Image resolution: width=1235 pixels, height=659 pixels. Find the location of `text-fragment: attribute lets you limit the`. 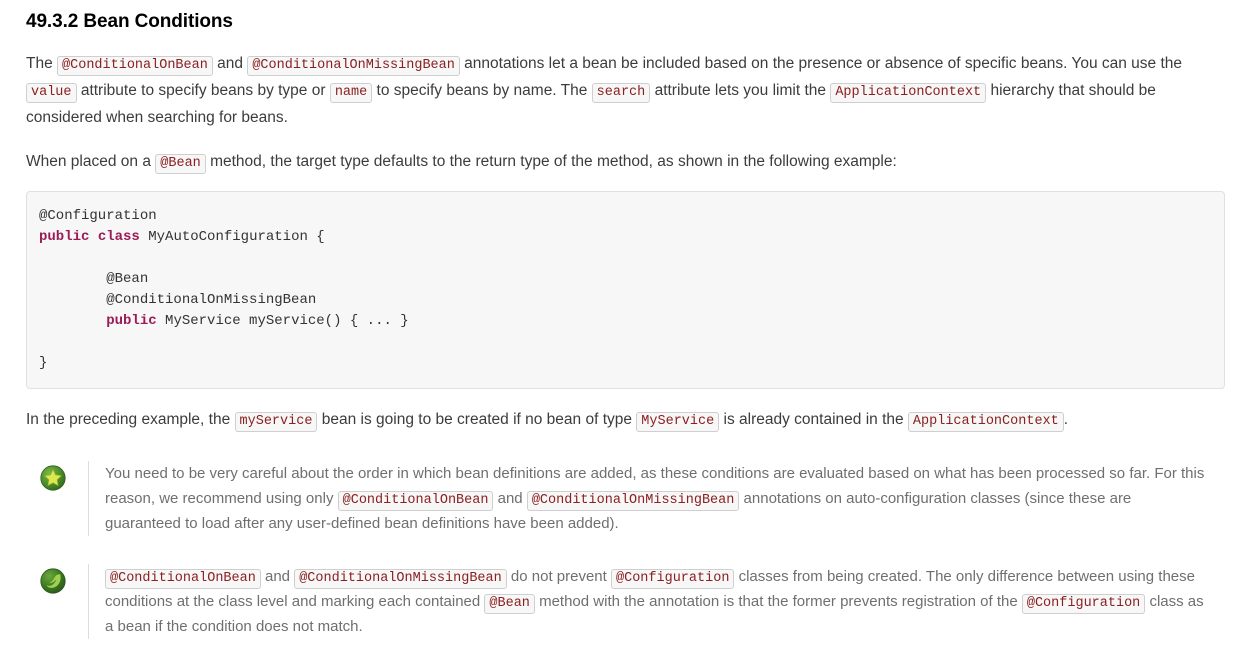

text-fragment: attribute lets you limit the is located at coordinates (740, 90).